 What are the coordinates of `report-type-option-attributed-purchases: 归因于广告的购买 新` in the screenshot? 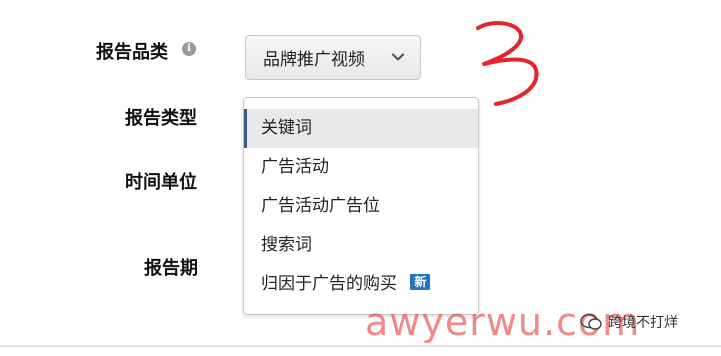 It's located at (361, 284).